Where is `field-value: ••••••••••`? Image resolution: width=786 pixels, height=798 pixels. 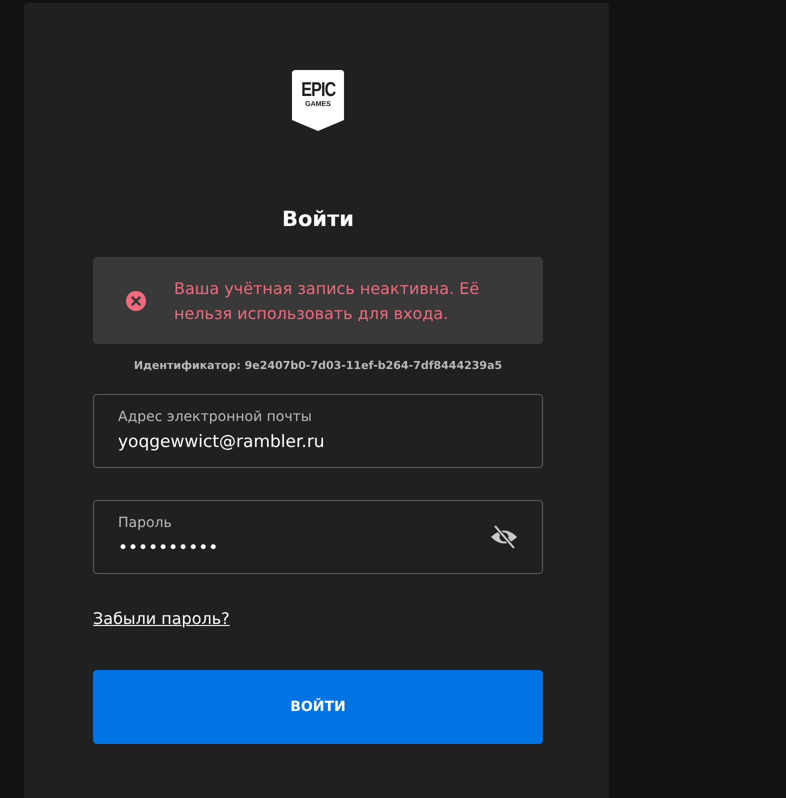
field-value: •••••••••• is located at coordinates (168, 548).